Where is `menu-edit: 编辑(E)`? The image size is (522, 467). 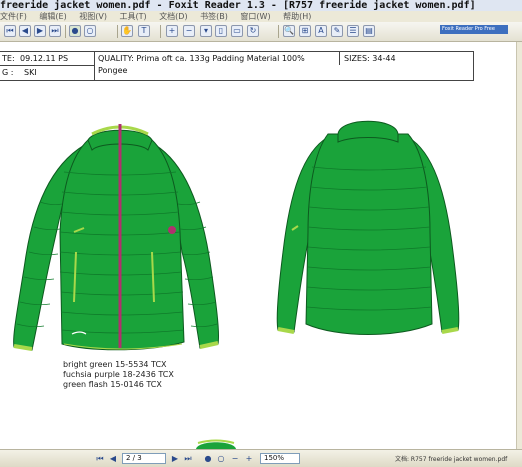
menu-edit: 编辑(E) is located at coordinates (52, 16).